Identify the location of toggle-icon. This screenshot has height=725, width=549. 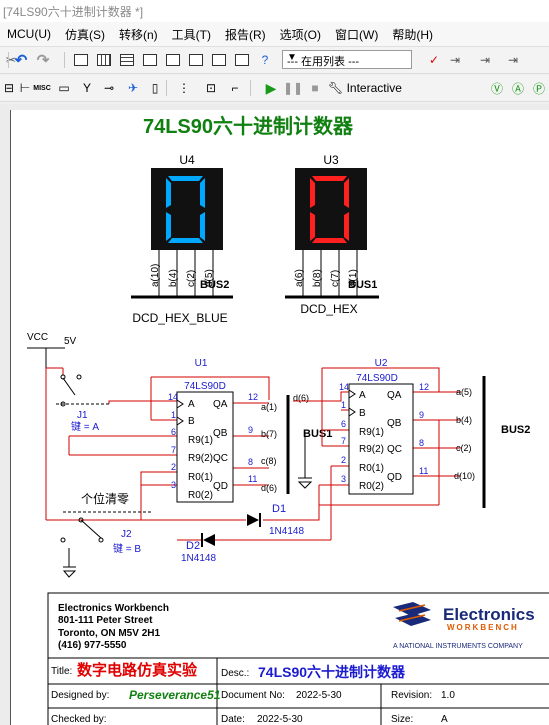
(81, 60).